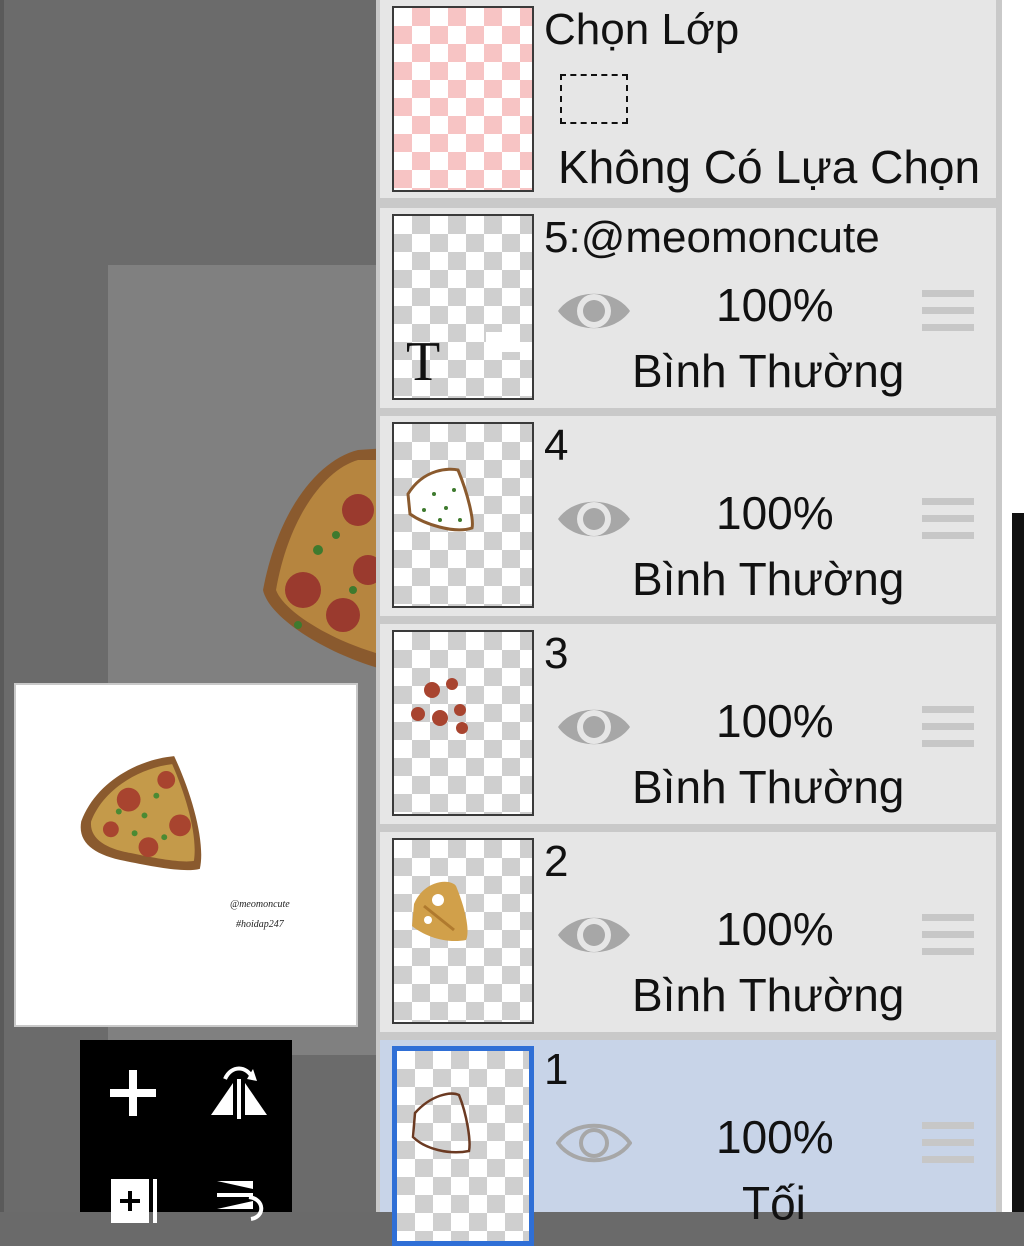 The image size is (1024, 1246). Describe the element at coordinates (239, 1195) in the screenshot. I see `flip-vertical-icon` at that location.